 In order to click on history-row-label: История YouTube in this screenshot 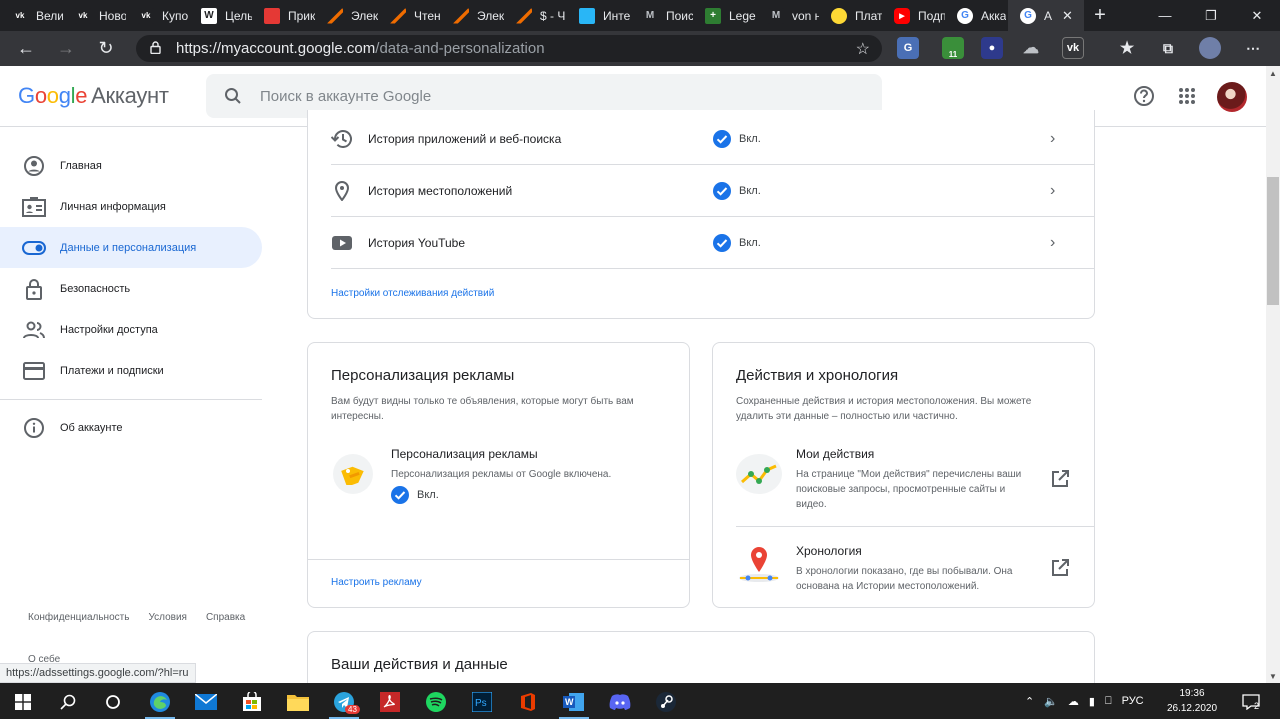, I will do `click(417, 242)`.